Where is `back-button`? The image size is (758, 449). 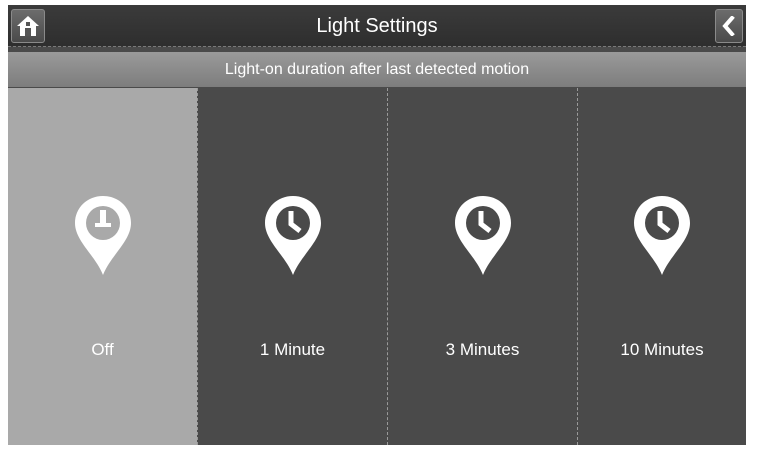 back-button is located at coordinates (729, 26).